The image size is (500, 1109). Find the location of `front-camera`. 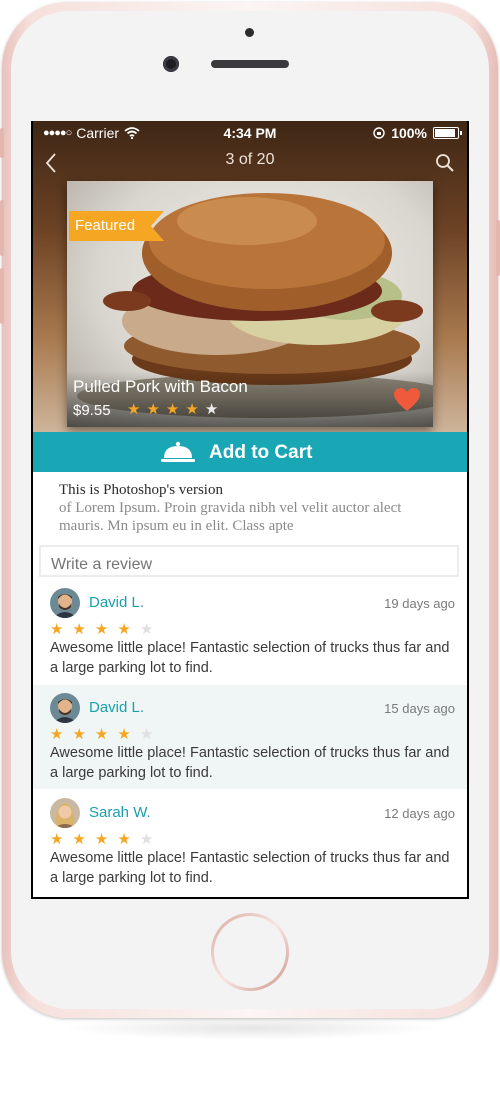

front-camera is located at coordinates (171, 64).